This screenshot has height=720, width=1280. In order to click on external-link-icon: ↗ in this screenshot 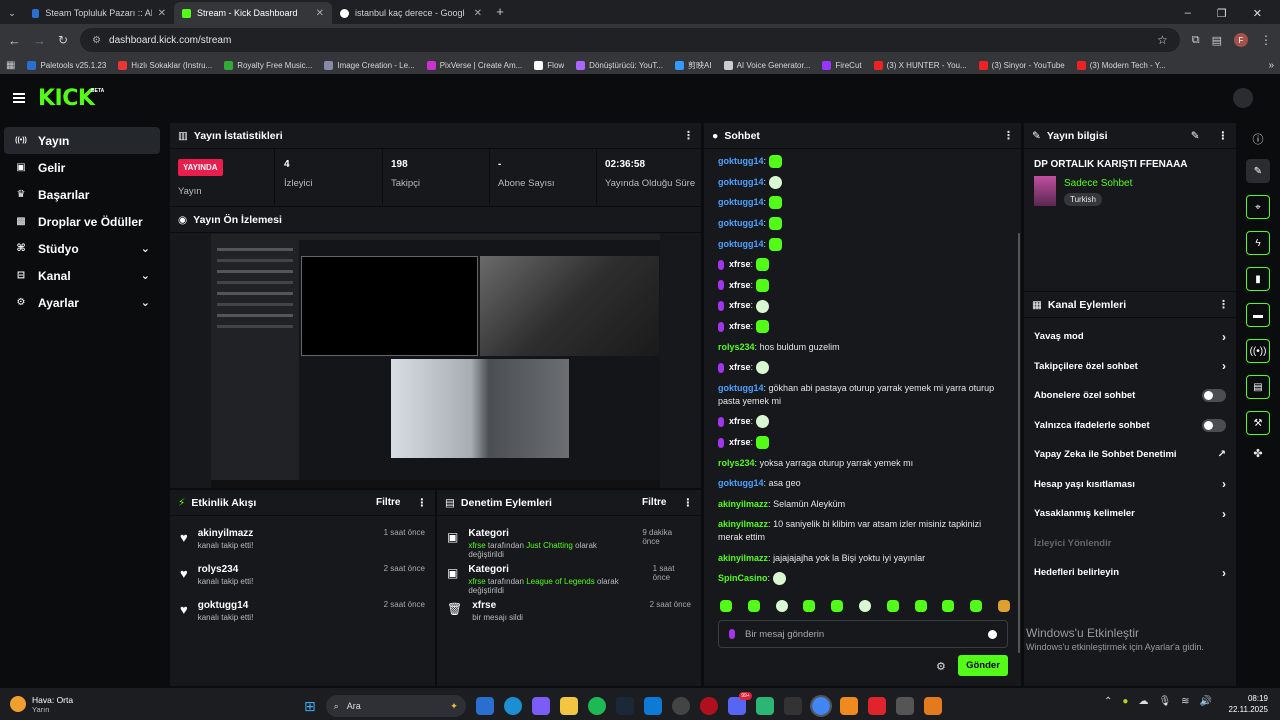, I will do `click(1222, 454)`.